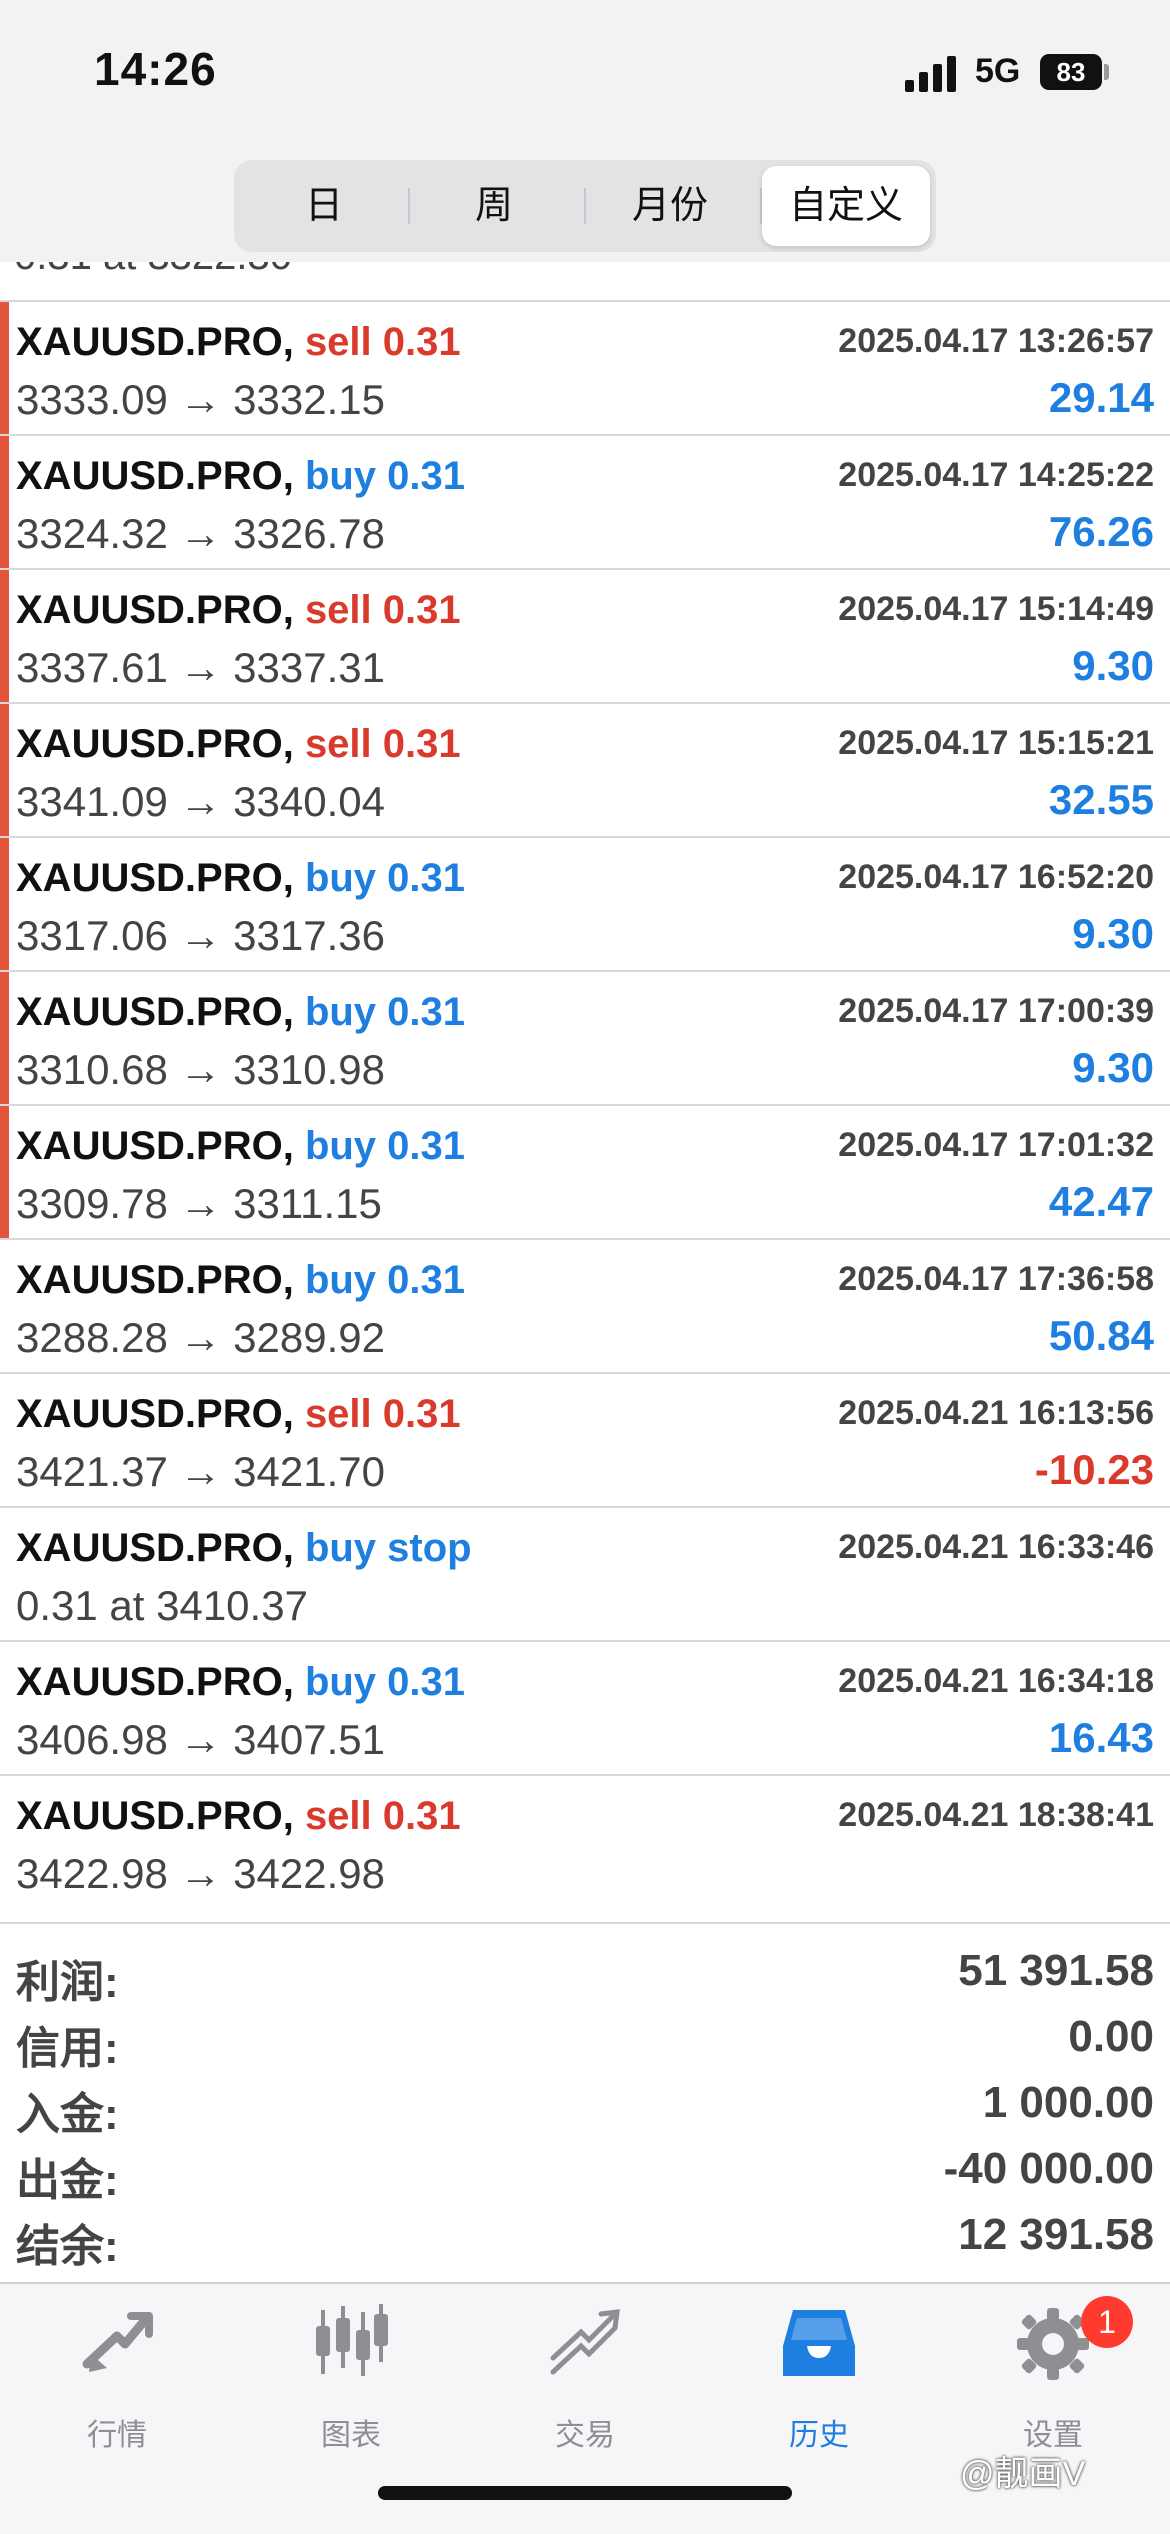 This screenshot has width=1170, height=2534. I want to click on summary-label: 信用:, so click(67, 2048).